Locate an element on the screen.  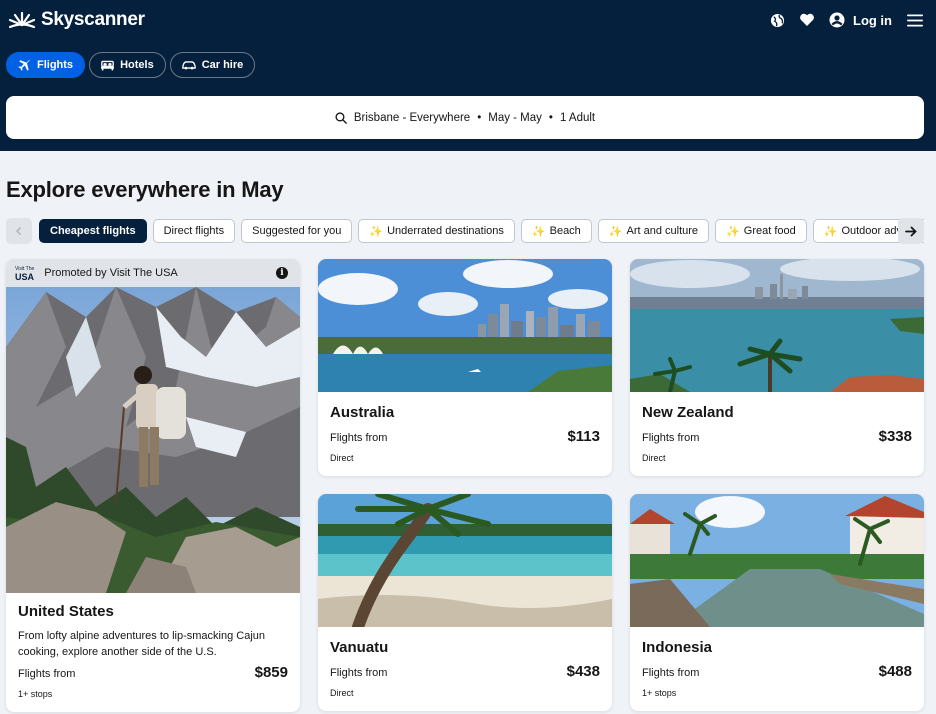
price: $338 is located at coordinates (895, 436).